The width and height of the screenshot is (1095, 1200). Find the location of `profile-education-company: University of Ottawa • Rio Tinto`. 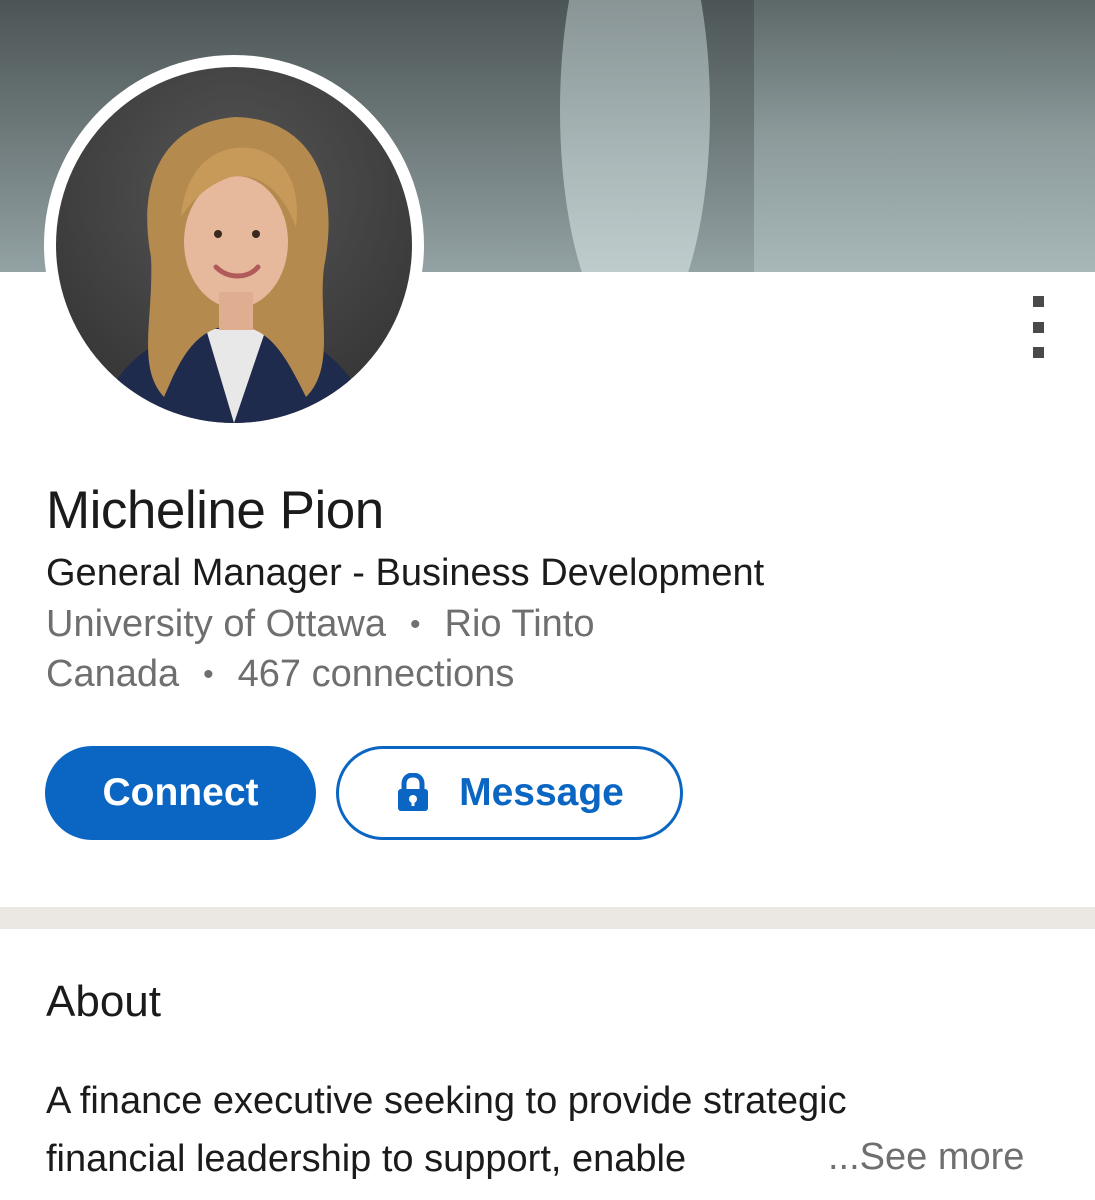

profile-education-company: University of Ottawa • Rio Tinto is located at coordinates (320, 624).